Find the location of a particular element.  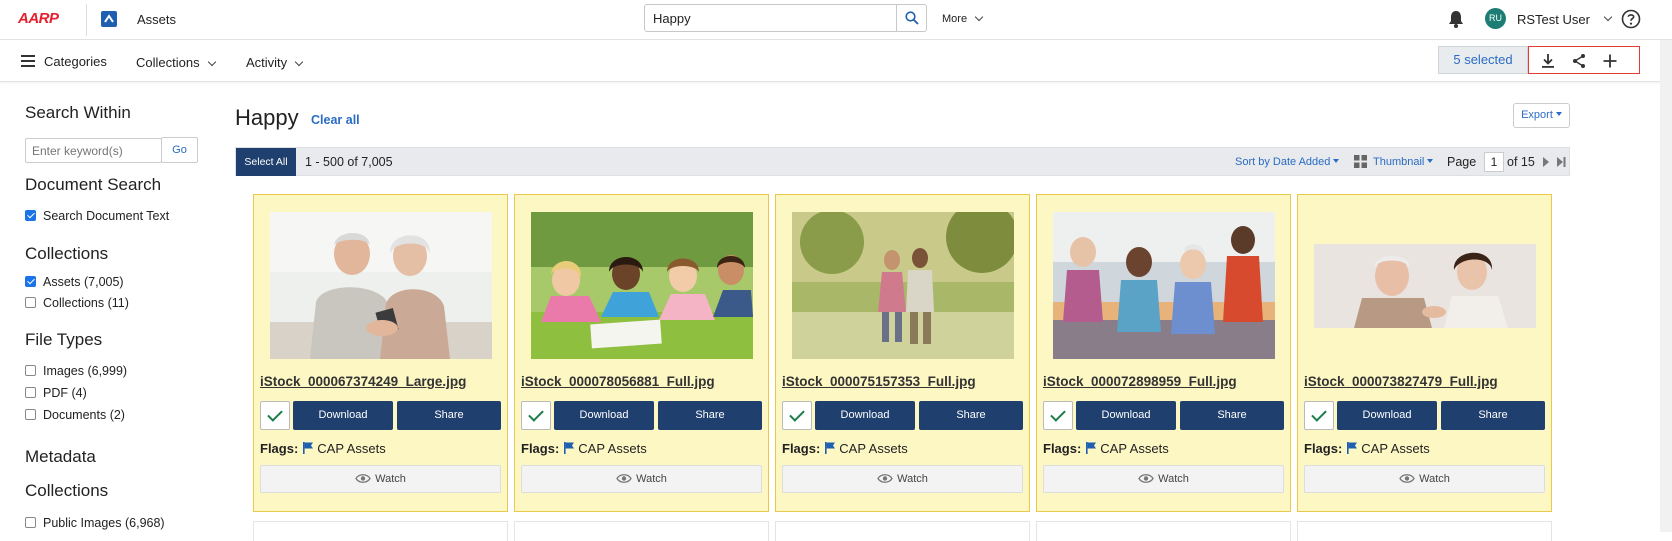

filter-collections: Collections (11) is located at coordinates (77, 303).